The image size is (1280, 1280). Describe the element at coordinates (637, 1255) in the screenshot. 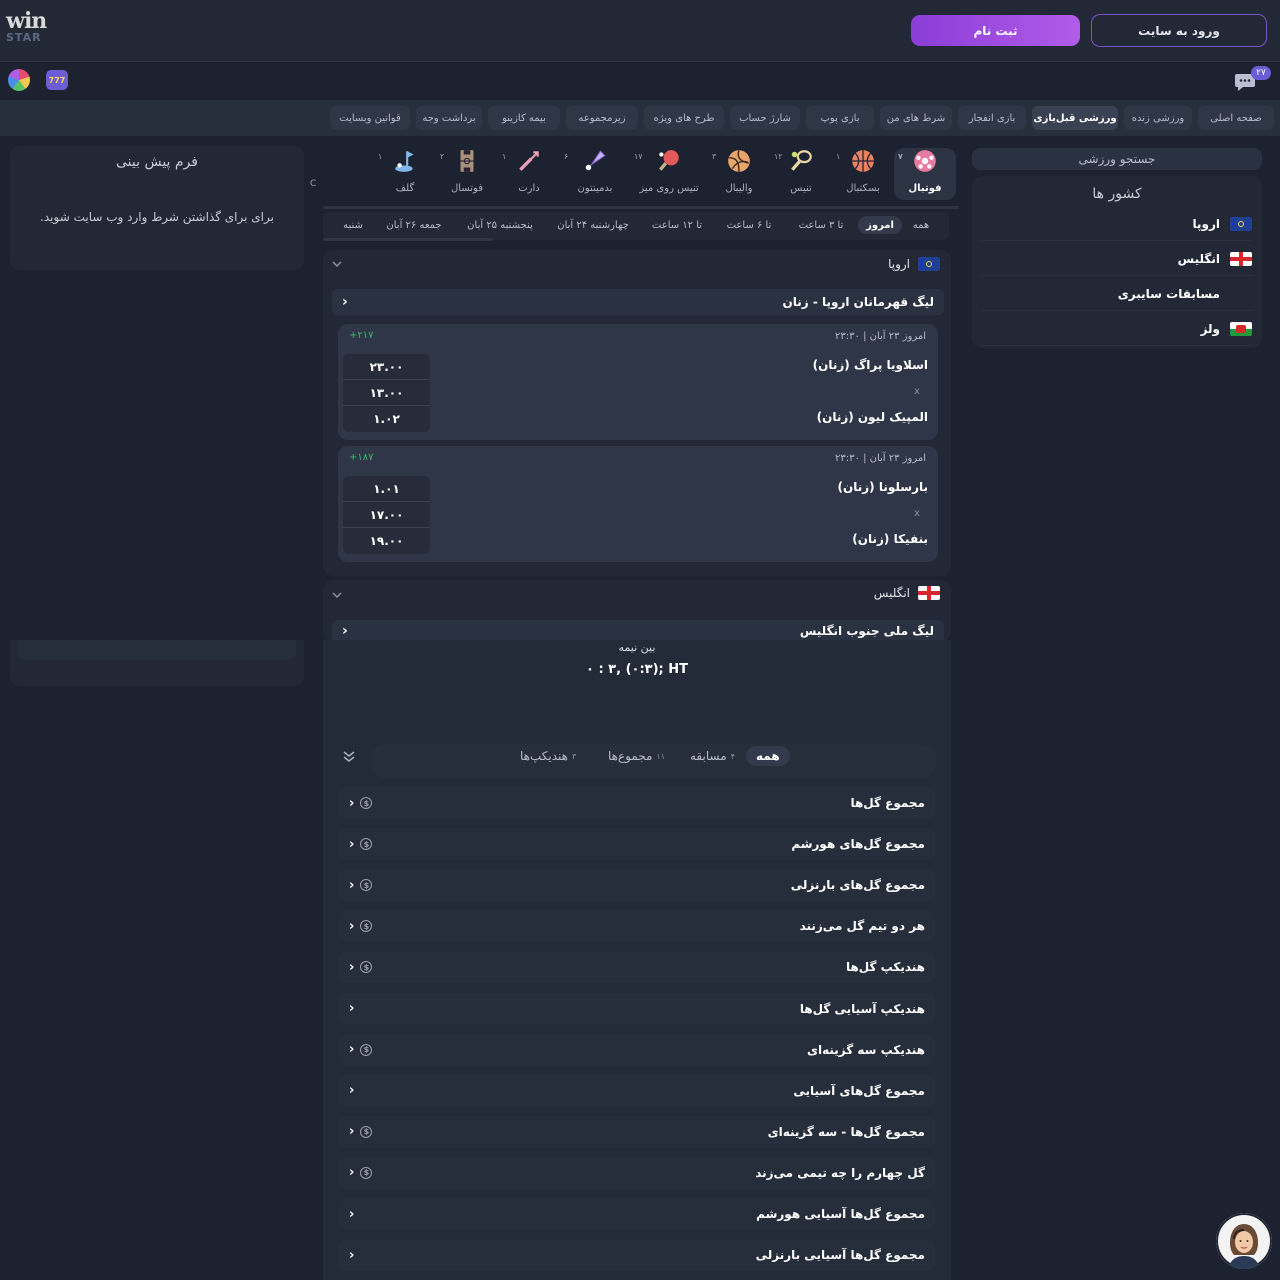

I see `market-row: مجموع گل‌ها آسیایی بارنزلی ‹` at that location.